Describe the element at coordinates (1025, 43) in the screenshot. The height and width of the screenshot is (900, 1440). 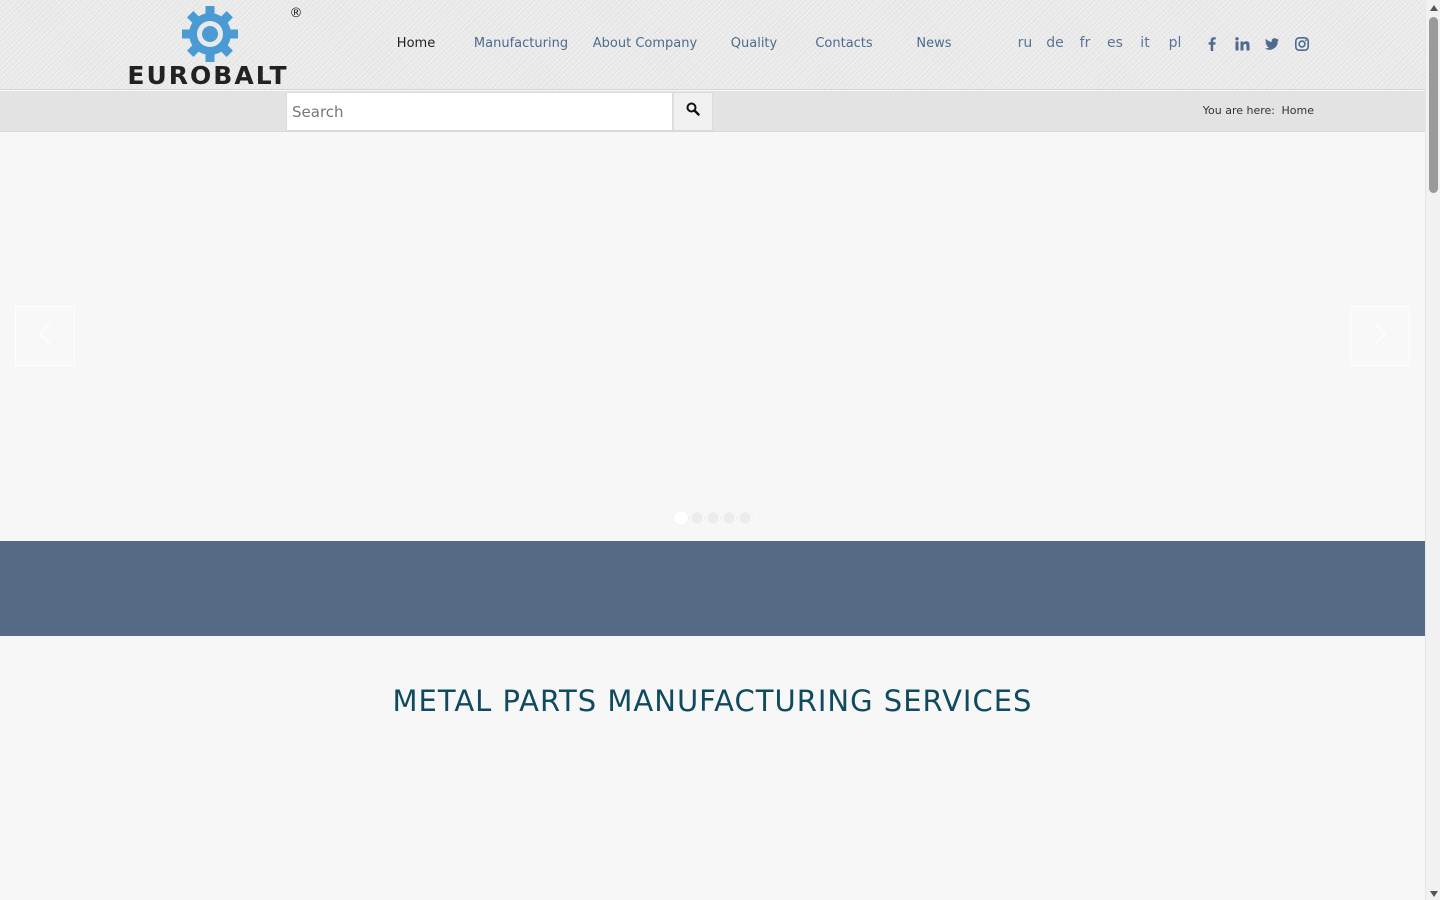
I see `lang-ru: ru` at that location.